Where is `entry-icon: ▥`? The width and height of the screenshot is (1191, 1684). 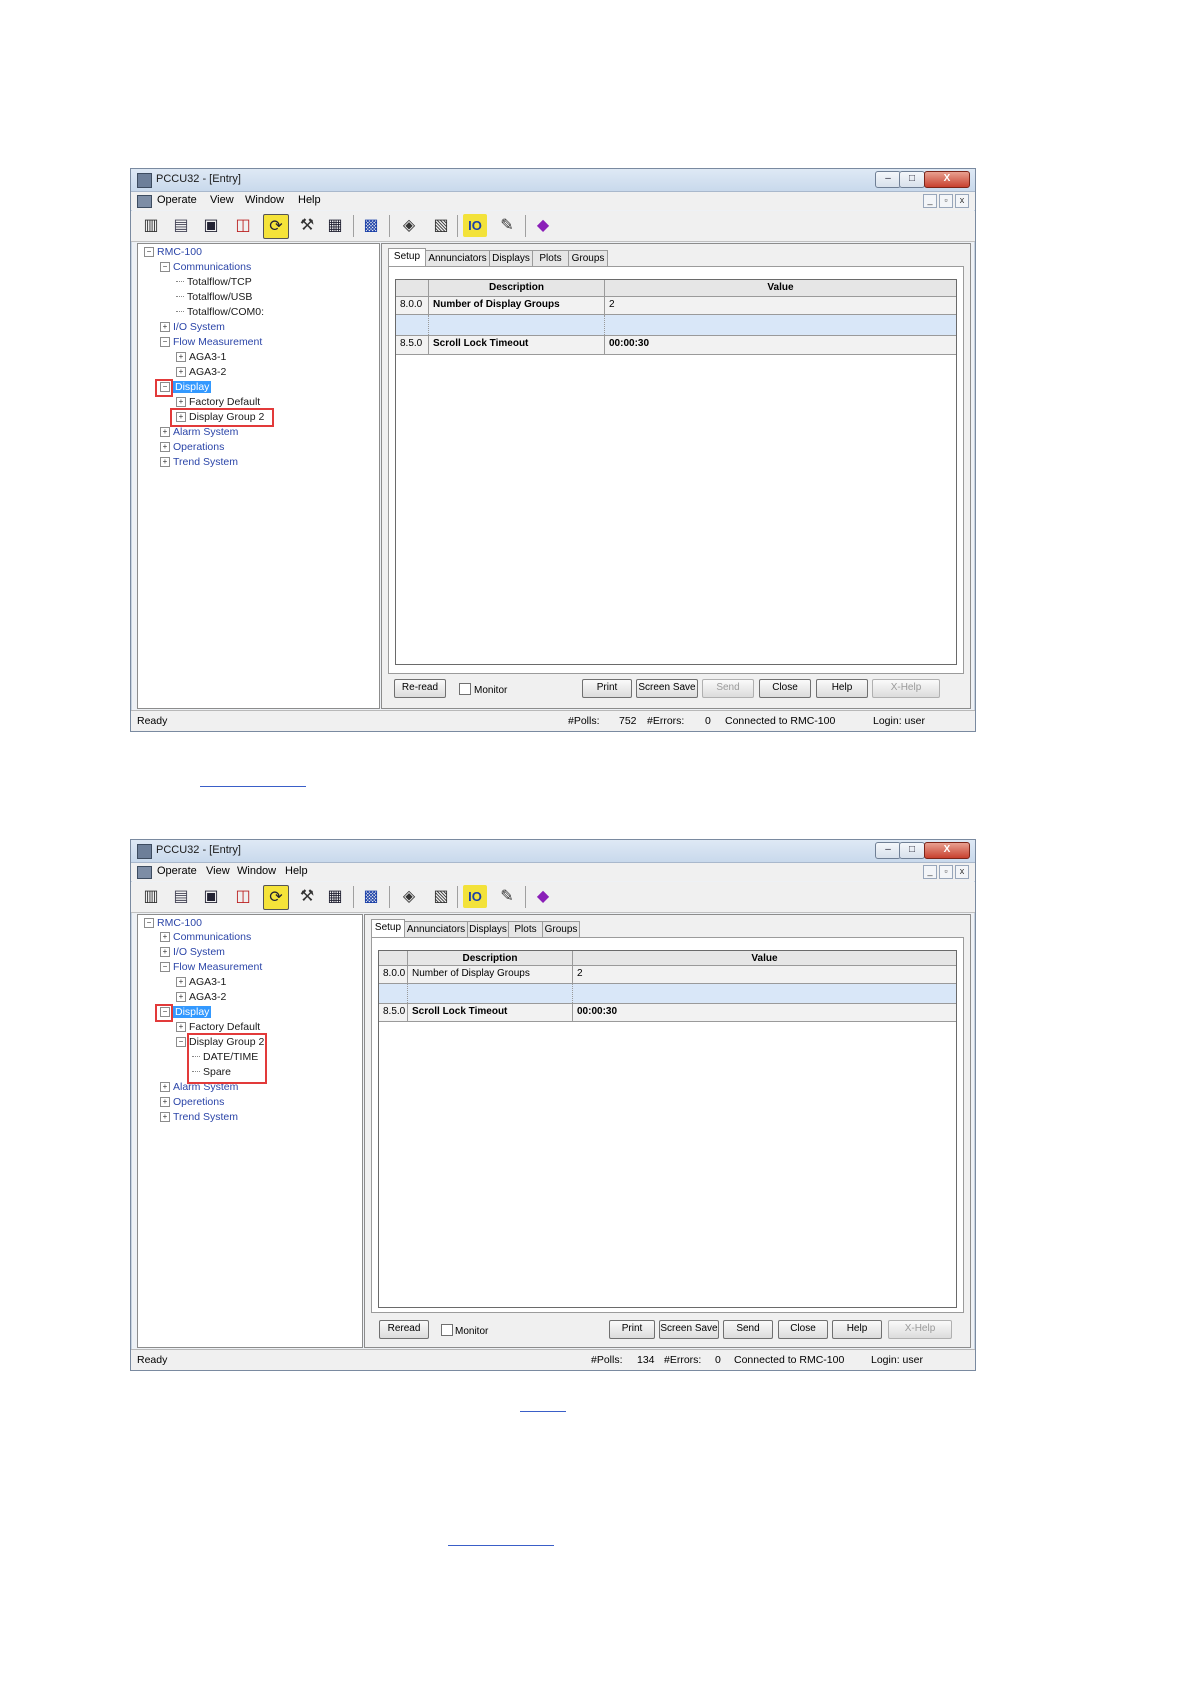
entry-icon: ▥ is located at coordinates (151, 225).